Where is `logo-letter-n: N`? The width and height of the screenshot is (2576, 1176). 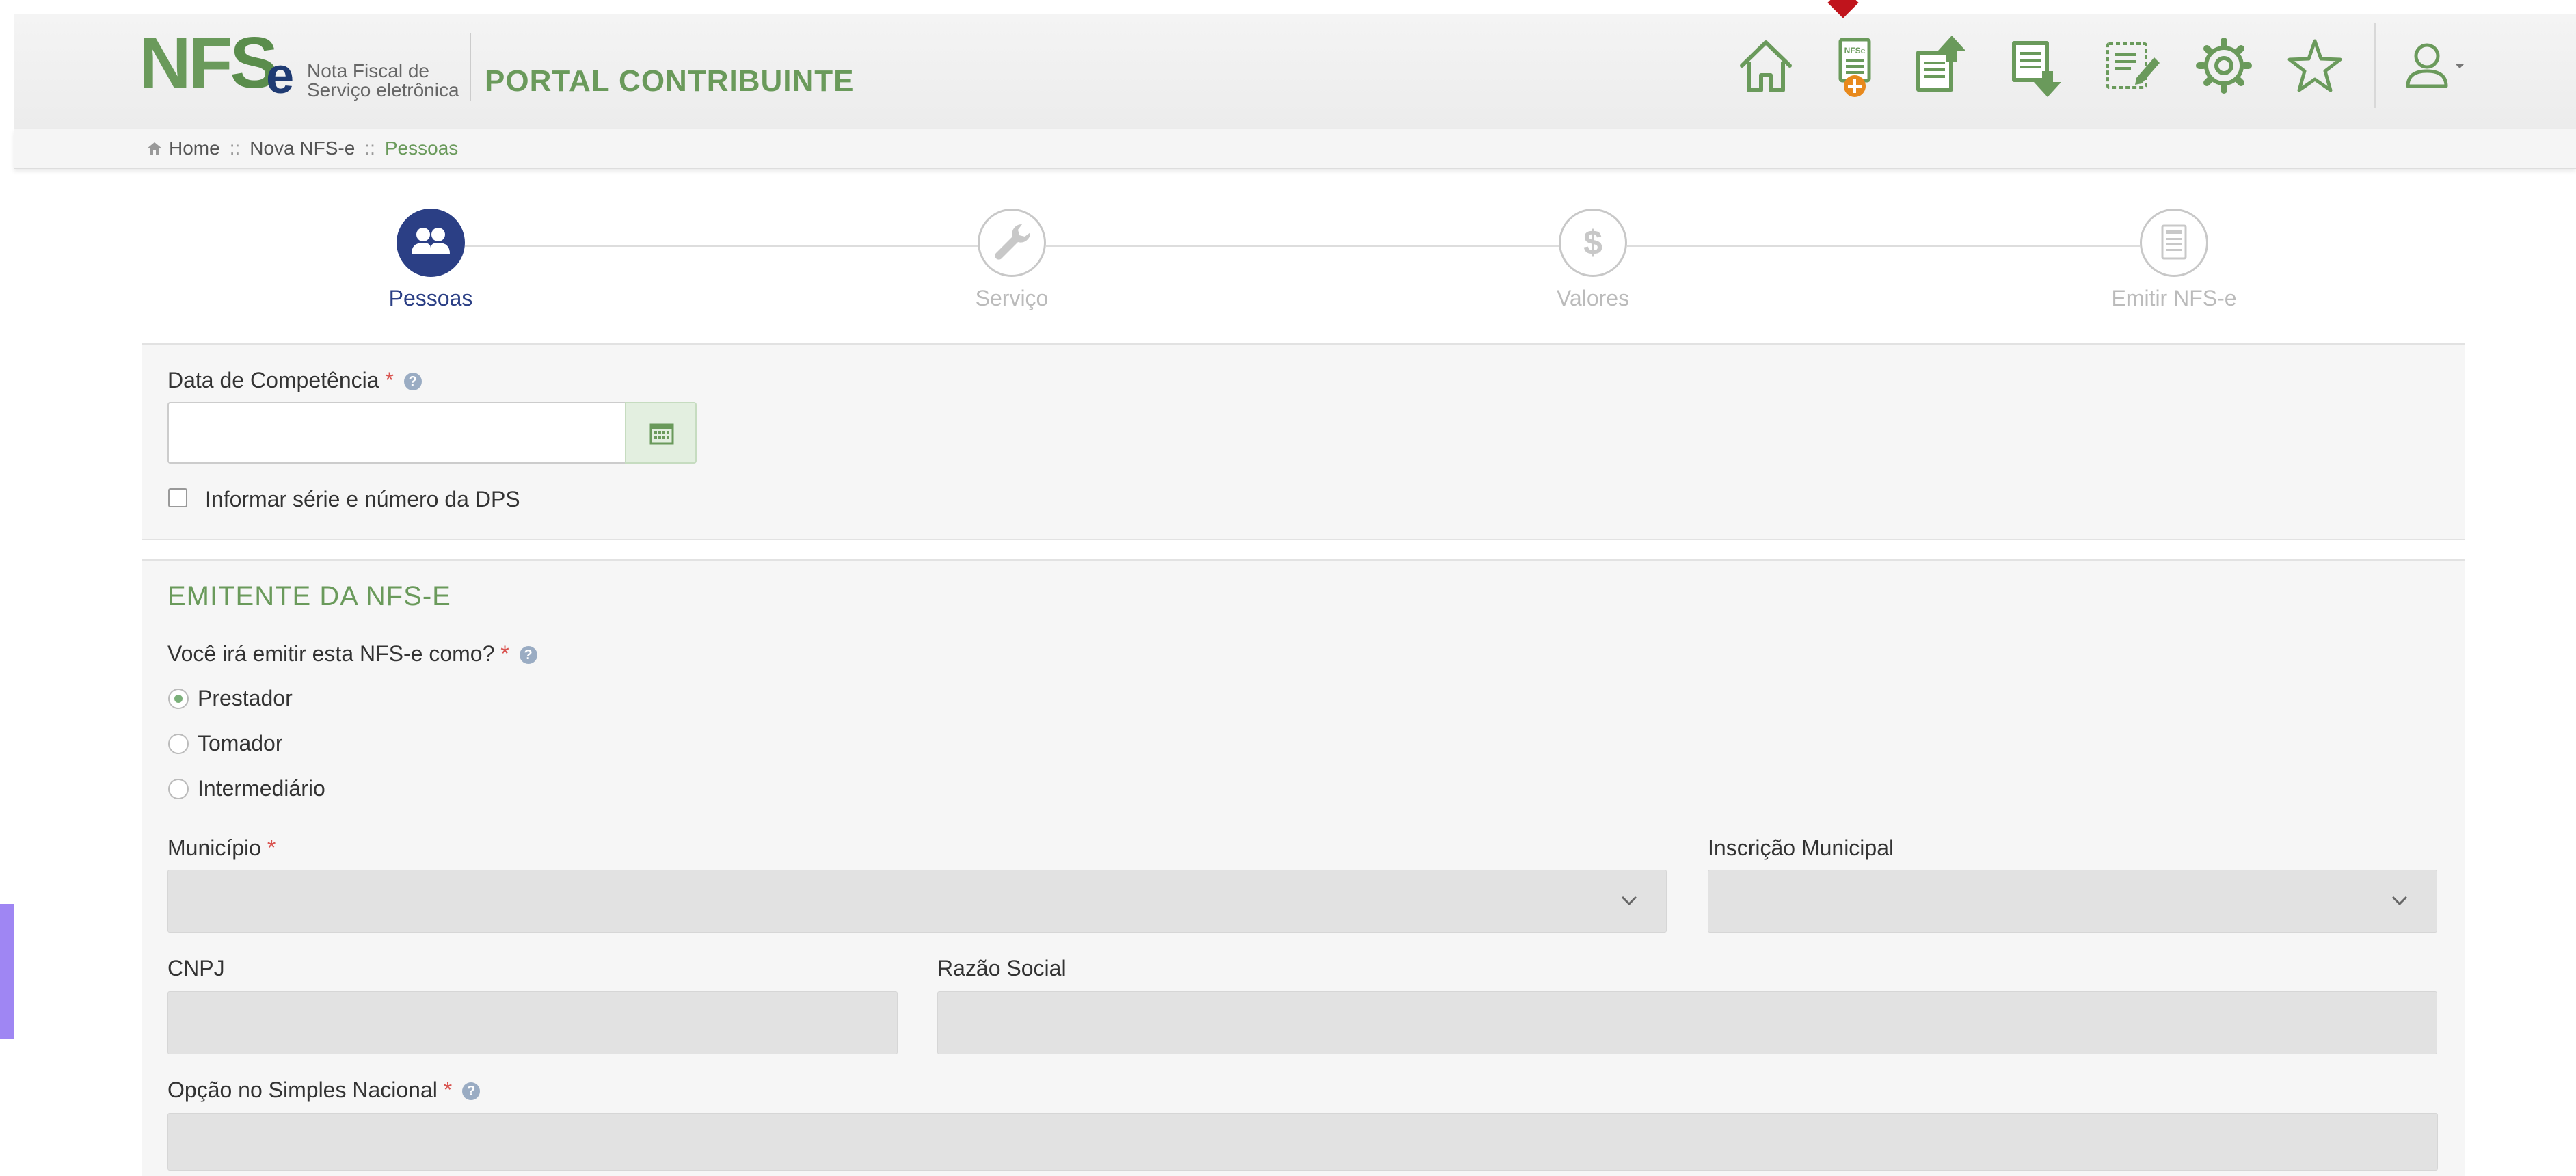
logo-letter-n: N is located at coordinates (165, 63).